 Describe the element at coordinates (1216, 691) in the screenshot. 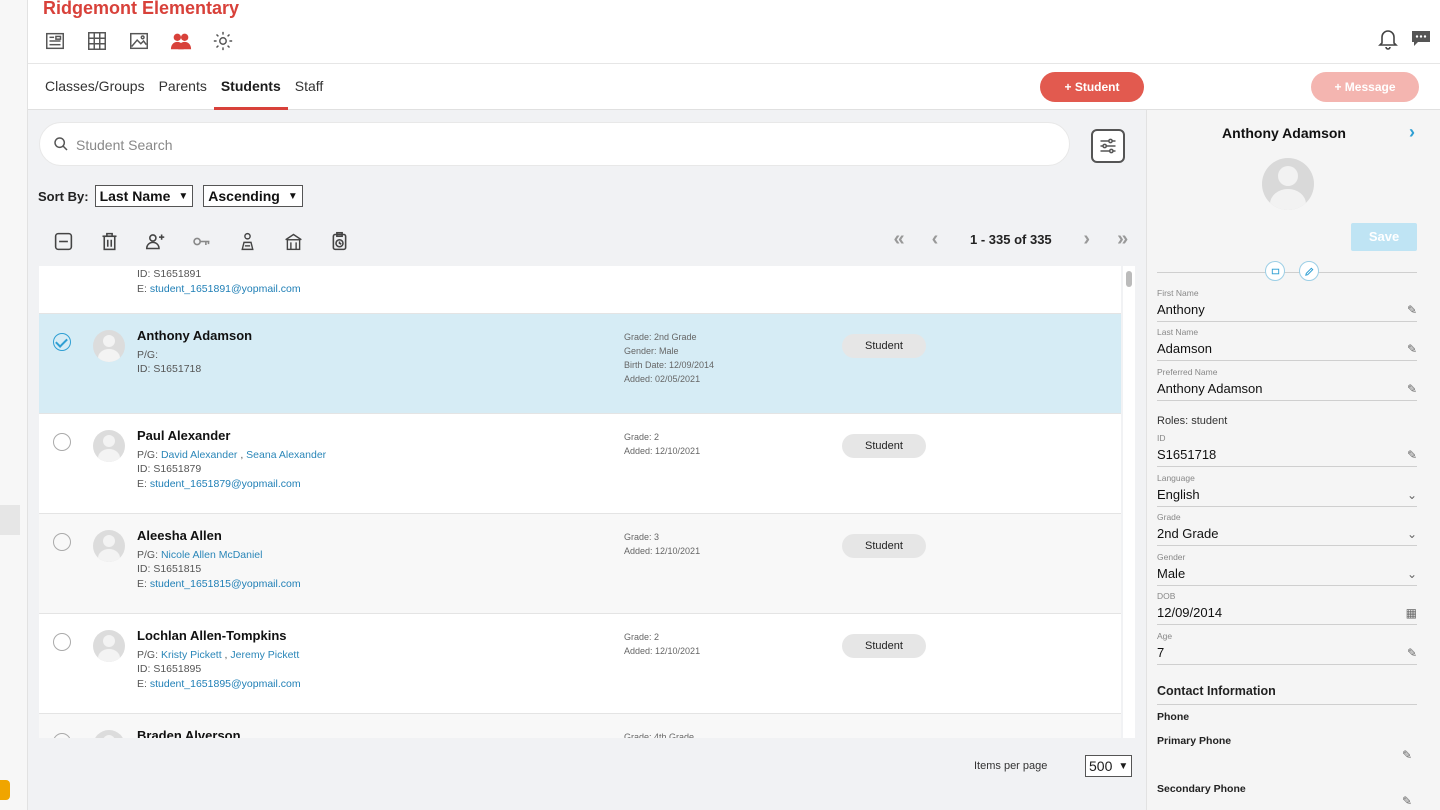

I see `contact-info-heading: Contact Information` at that location.